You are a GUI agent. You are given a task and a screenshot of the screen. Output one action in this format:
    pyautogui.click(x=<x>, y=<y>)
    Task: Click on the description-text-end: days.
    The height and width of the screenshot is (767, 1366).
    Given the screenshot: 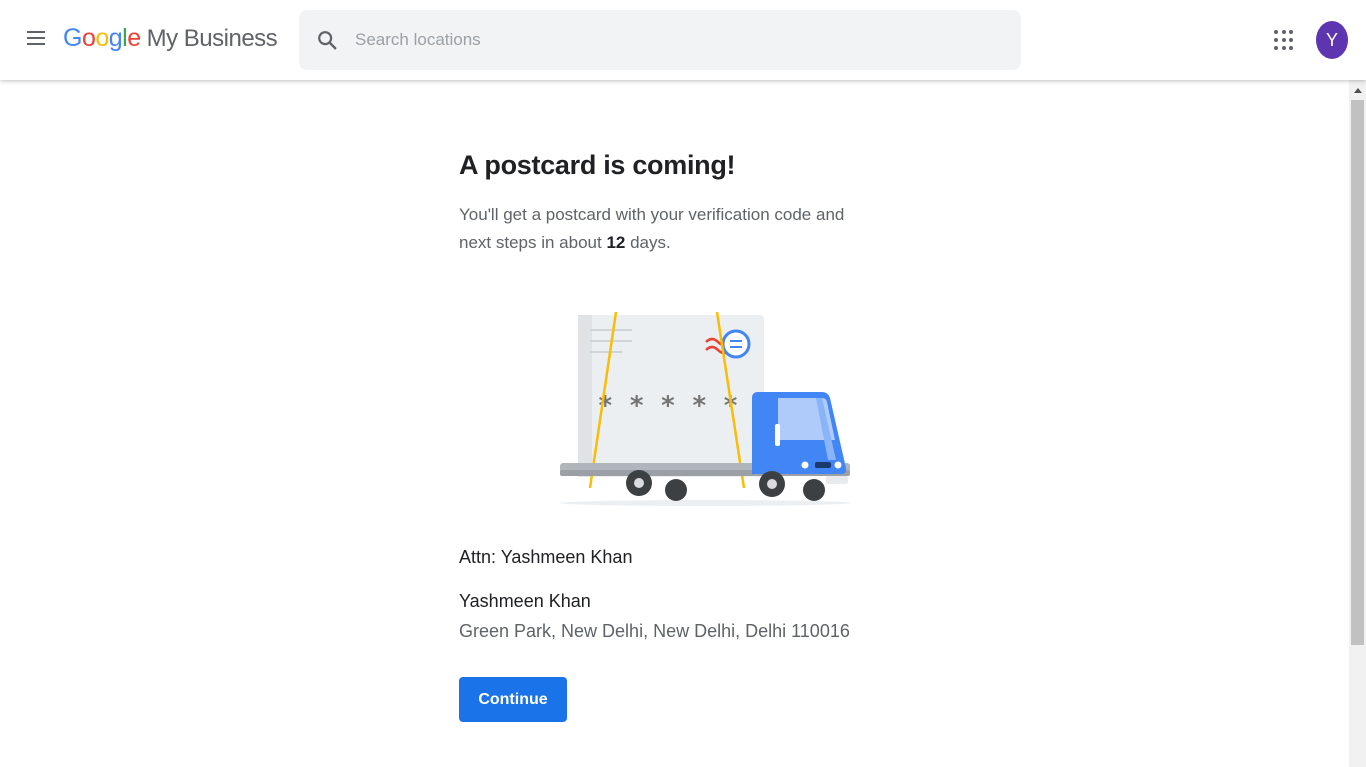 What is the action you would take?
    pyautogui.click(x=648, y=242)
    